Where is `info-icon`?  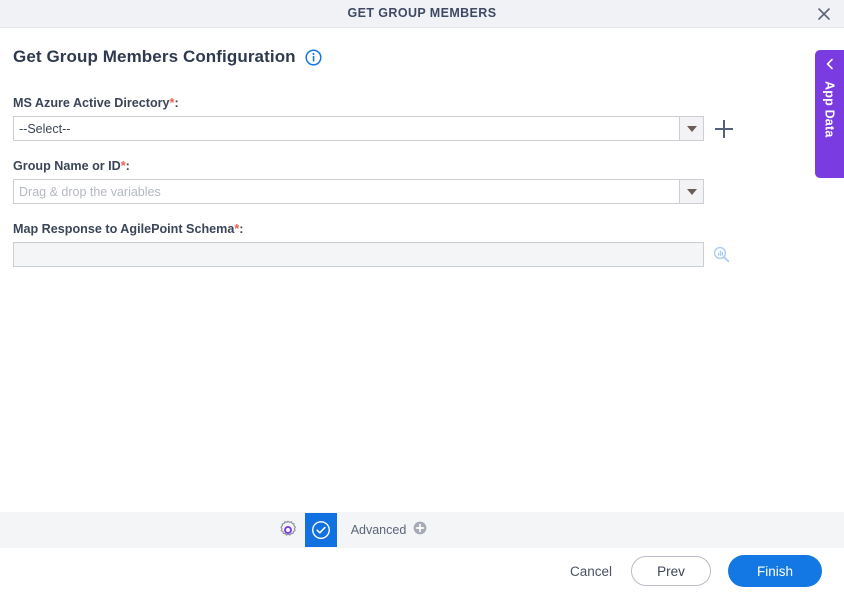 info-icon is located at coordinates (313, 57).